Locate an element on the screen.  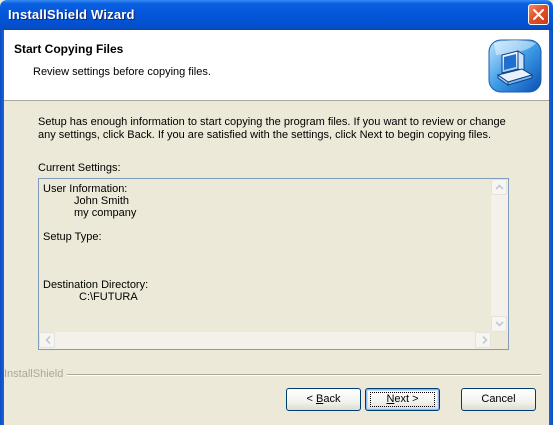
title-bar: InstallShield Wizard is located at coordinates (276, 15).